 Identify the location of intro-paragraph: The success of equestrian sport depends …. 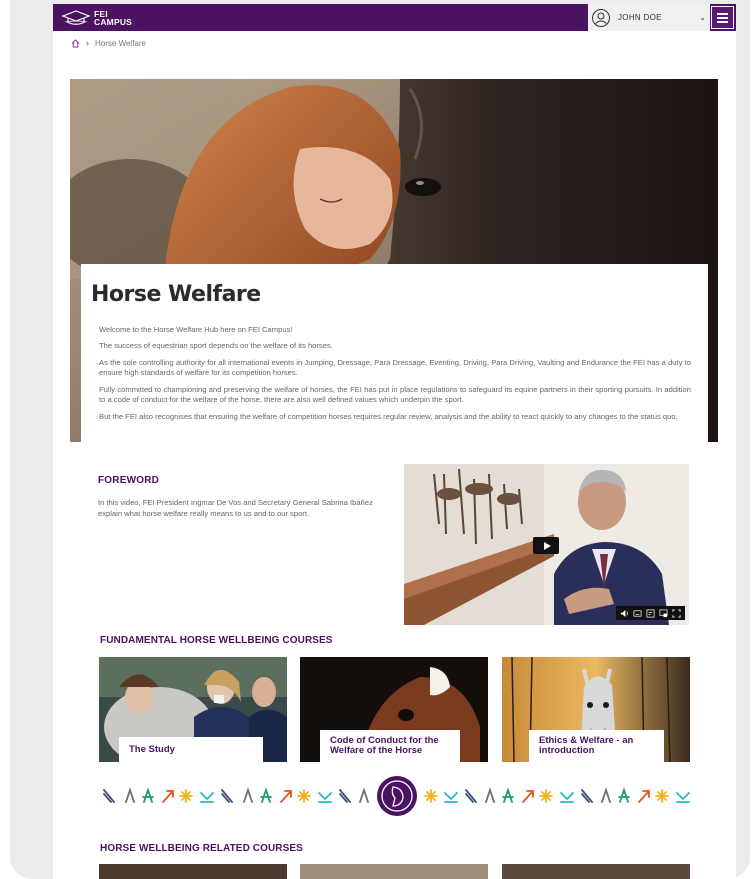
(216, 346).